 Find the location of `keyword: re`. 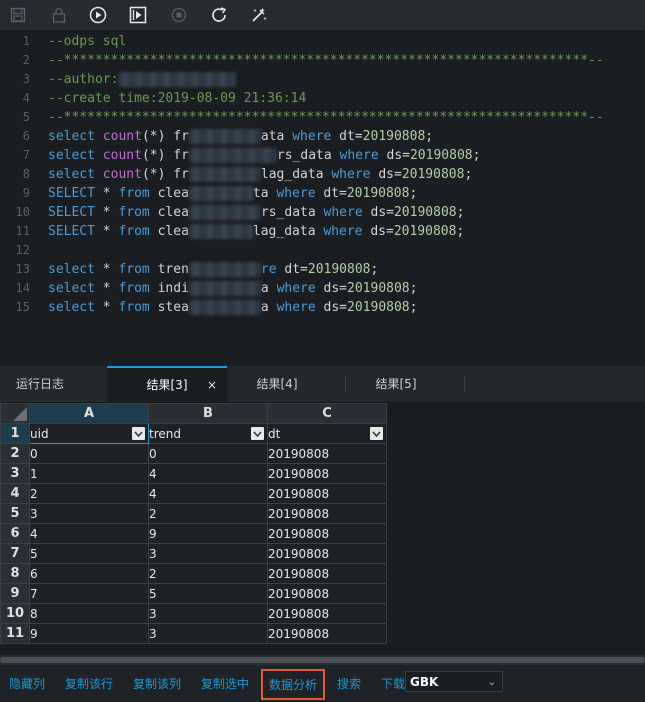

keyword: re is located at coordinates (268, 269).